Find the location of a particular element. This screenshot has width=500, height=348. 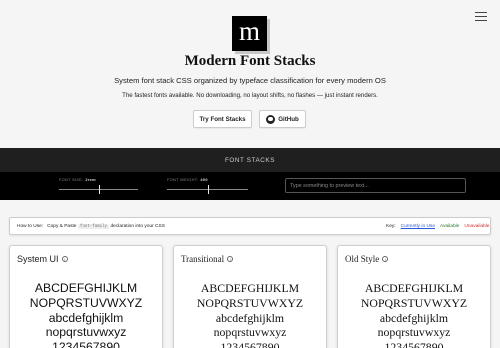

key-label: Key: is located at coordinates (391, 226).